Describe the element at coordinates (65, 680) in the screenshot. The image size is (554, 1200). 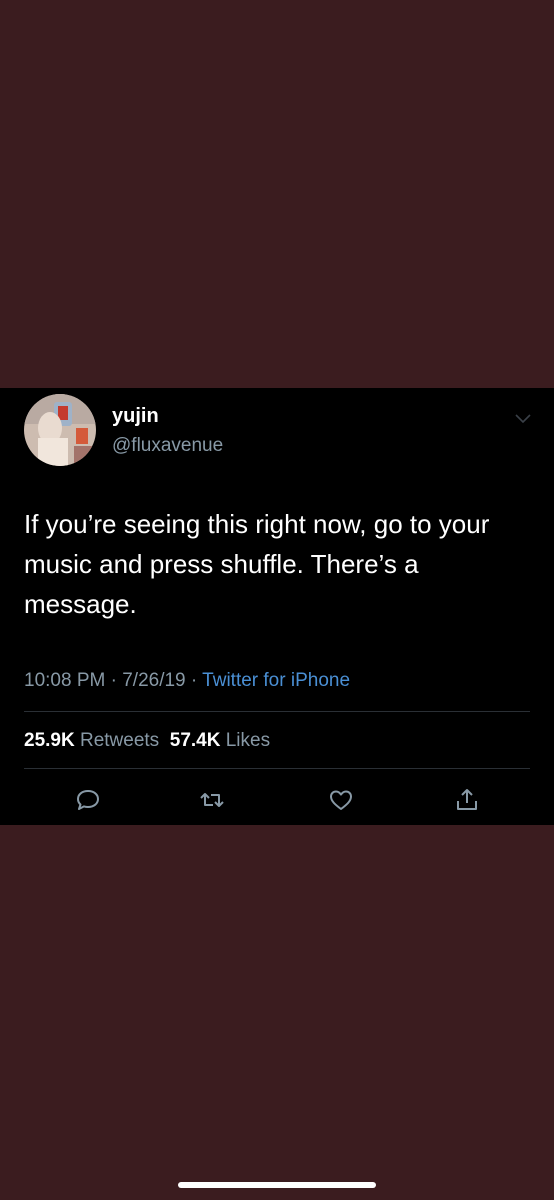
I see `tweet-time: 10:08 PM` at that location.